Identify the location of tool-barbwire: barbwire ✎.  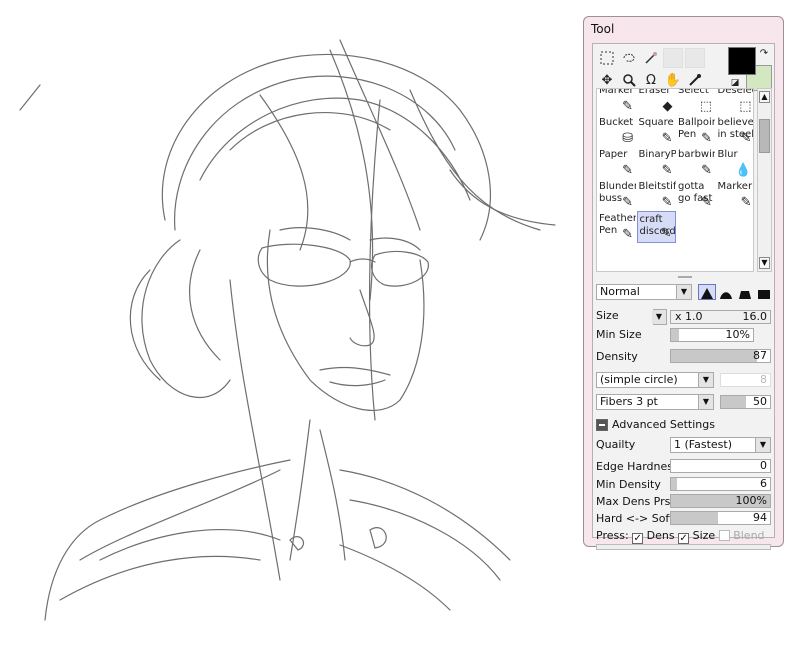
(695, 163).